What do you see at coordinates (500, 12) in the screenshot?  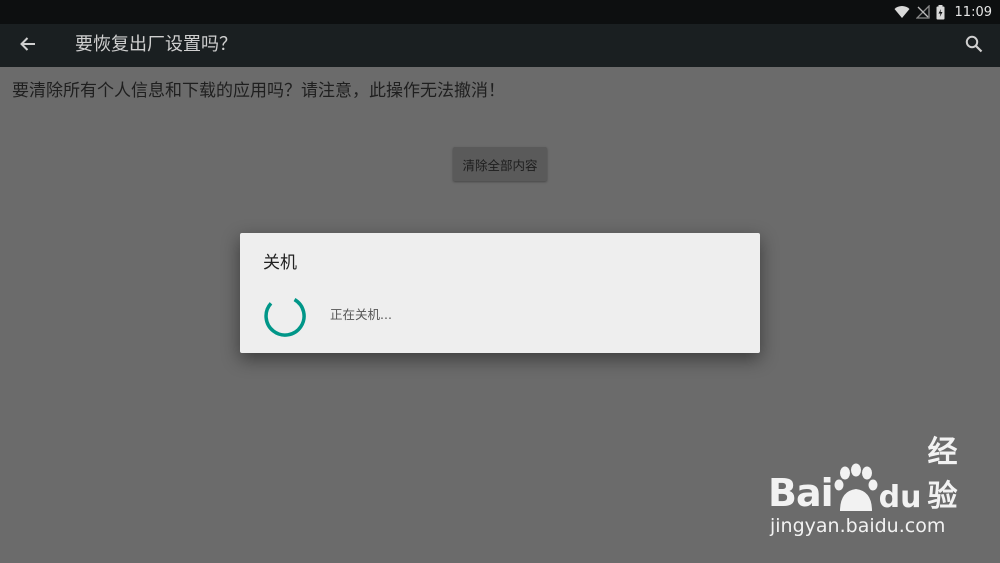 I see `status-bar: 11:09` at bounding box center [500, 12].